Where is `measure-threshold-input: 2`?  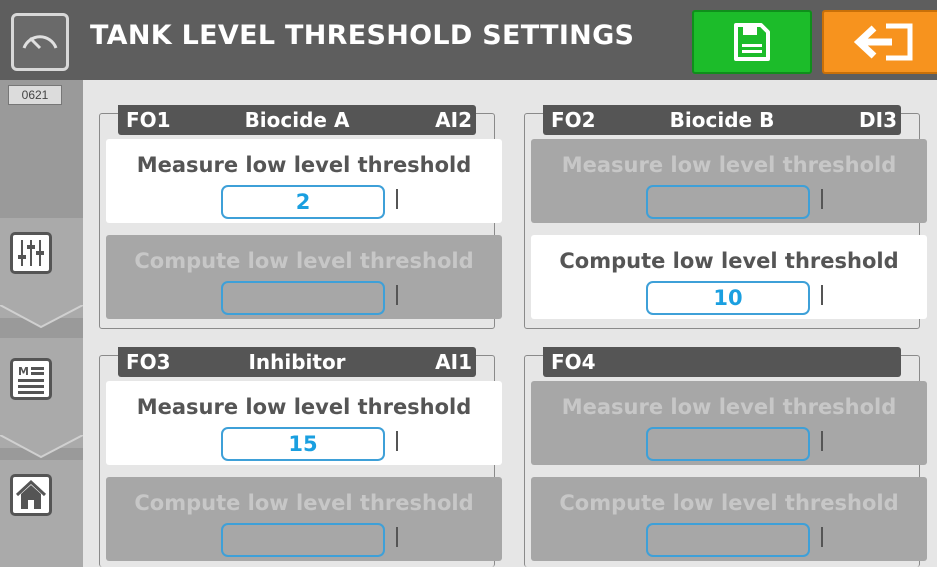
measure-threshold-input: 2 is located at coordinates (303, 202).